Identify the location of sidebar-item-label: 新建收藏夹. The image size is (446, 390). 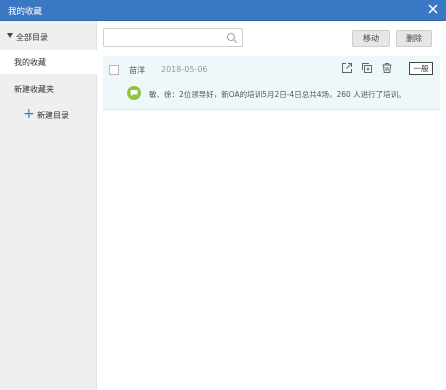
(34, 89).